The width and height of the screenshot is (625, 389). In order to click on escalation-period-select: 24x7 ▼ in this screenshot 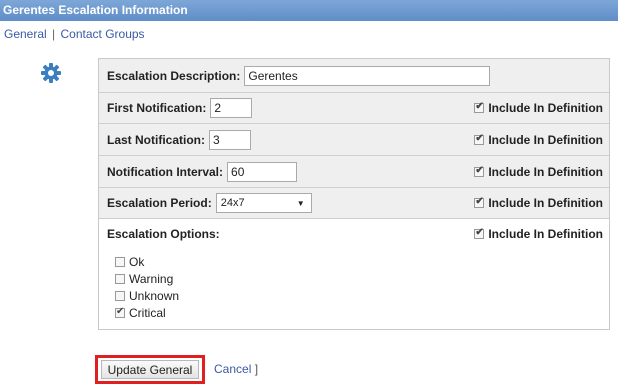, I will do `click(263, 203)`.